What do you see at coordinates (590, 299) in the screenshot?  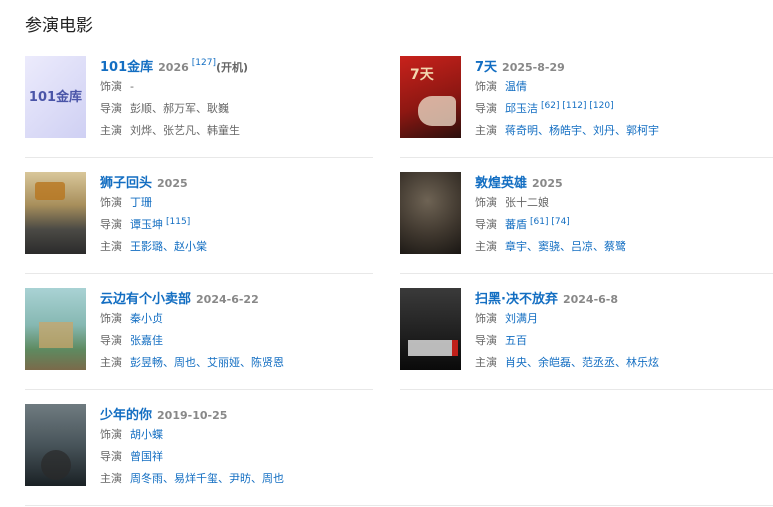 I see `movie-date: 2024-6-8` at bounding box center [590, 299].